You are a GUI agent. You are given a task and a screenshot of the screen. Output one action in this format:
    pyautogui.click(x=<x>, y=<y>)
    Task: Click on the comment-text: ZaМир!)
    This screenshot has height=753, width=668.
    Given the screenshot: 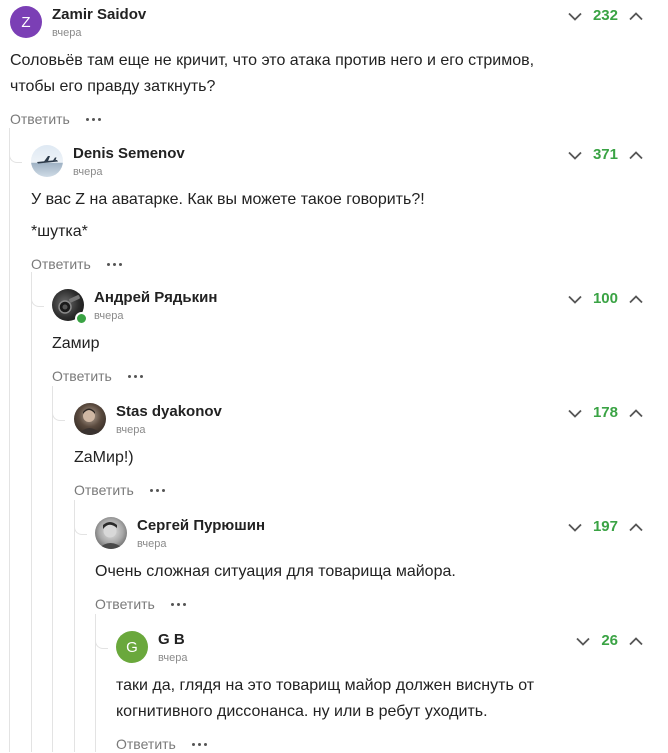 What is the action you would take?
    pyautogui.click(x=371, y=458)
    